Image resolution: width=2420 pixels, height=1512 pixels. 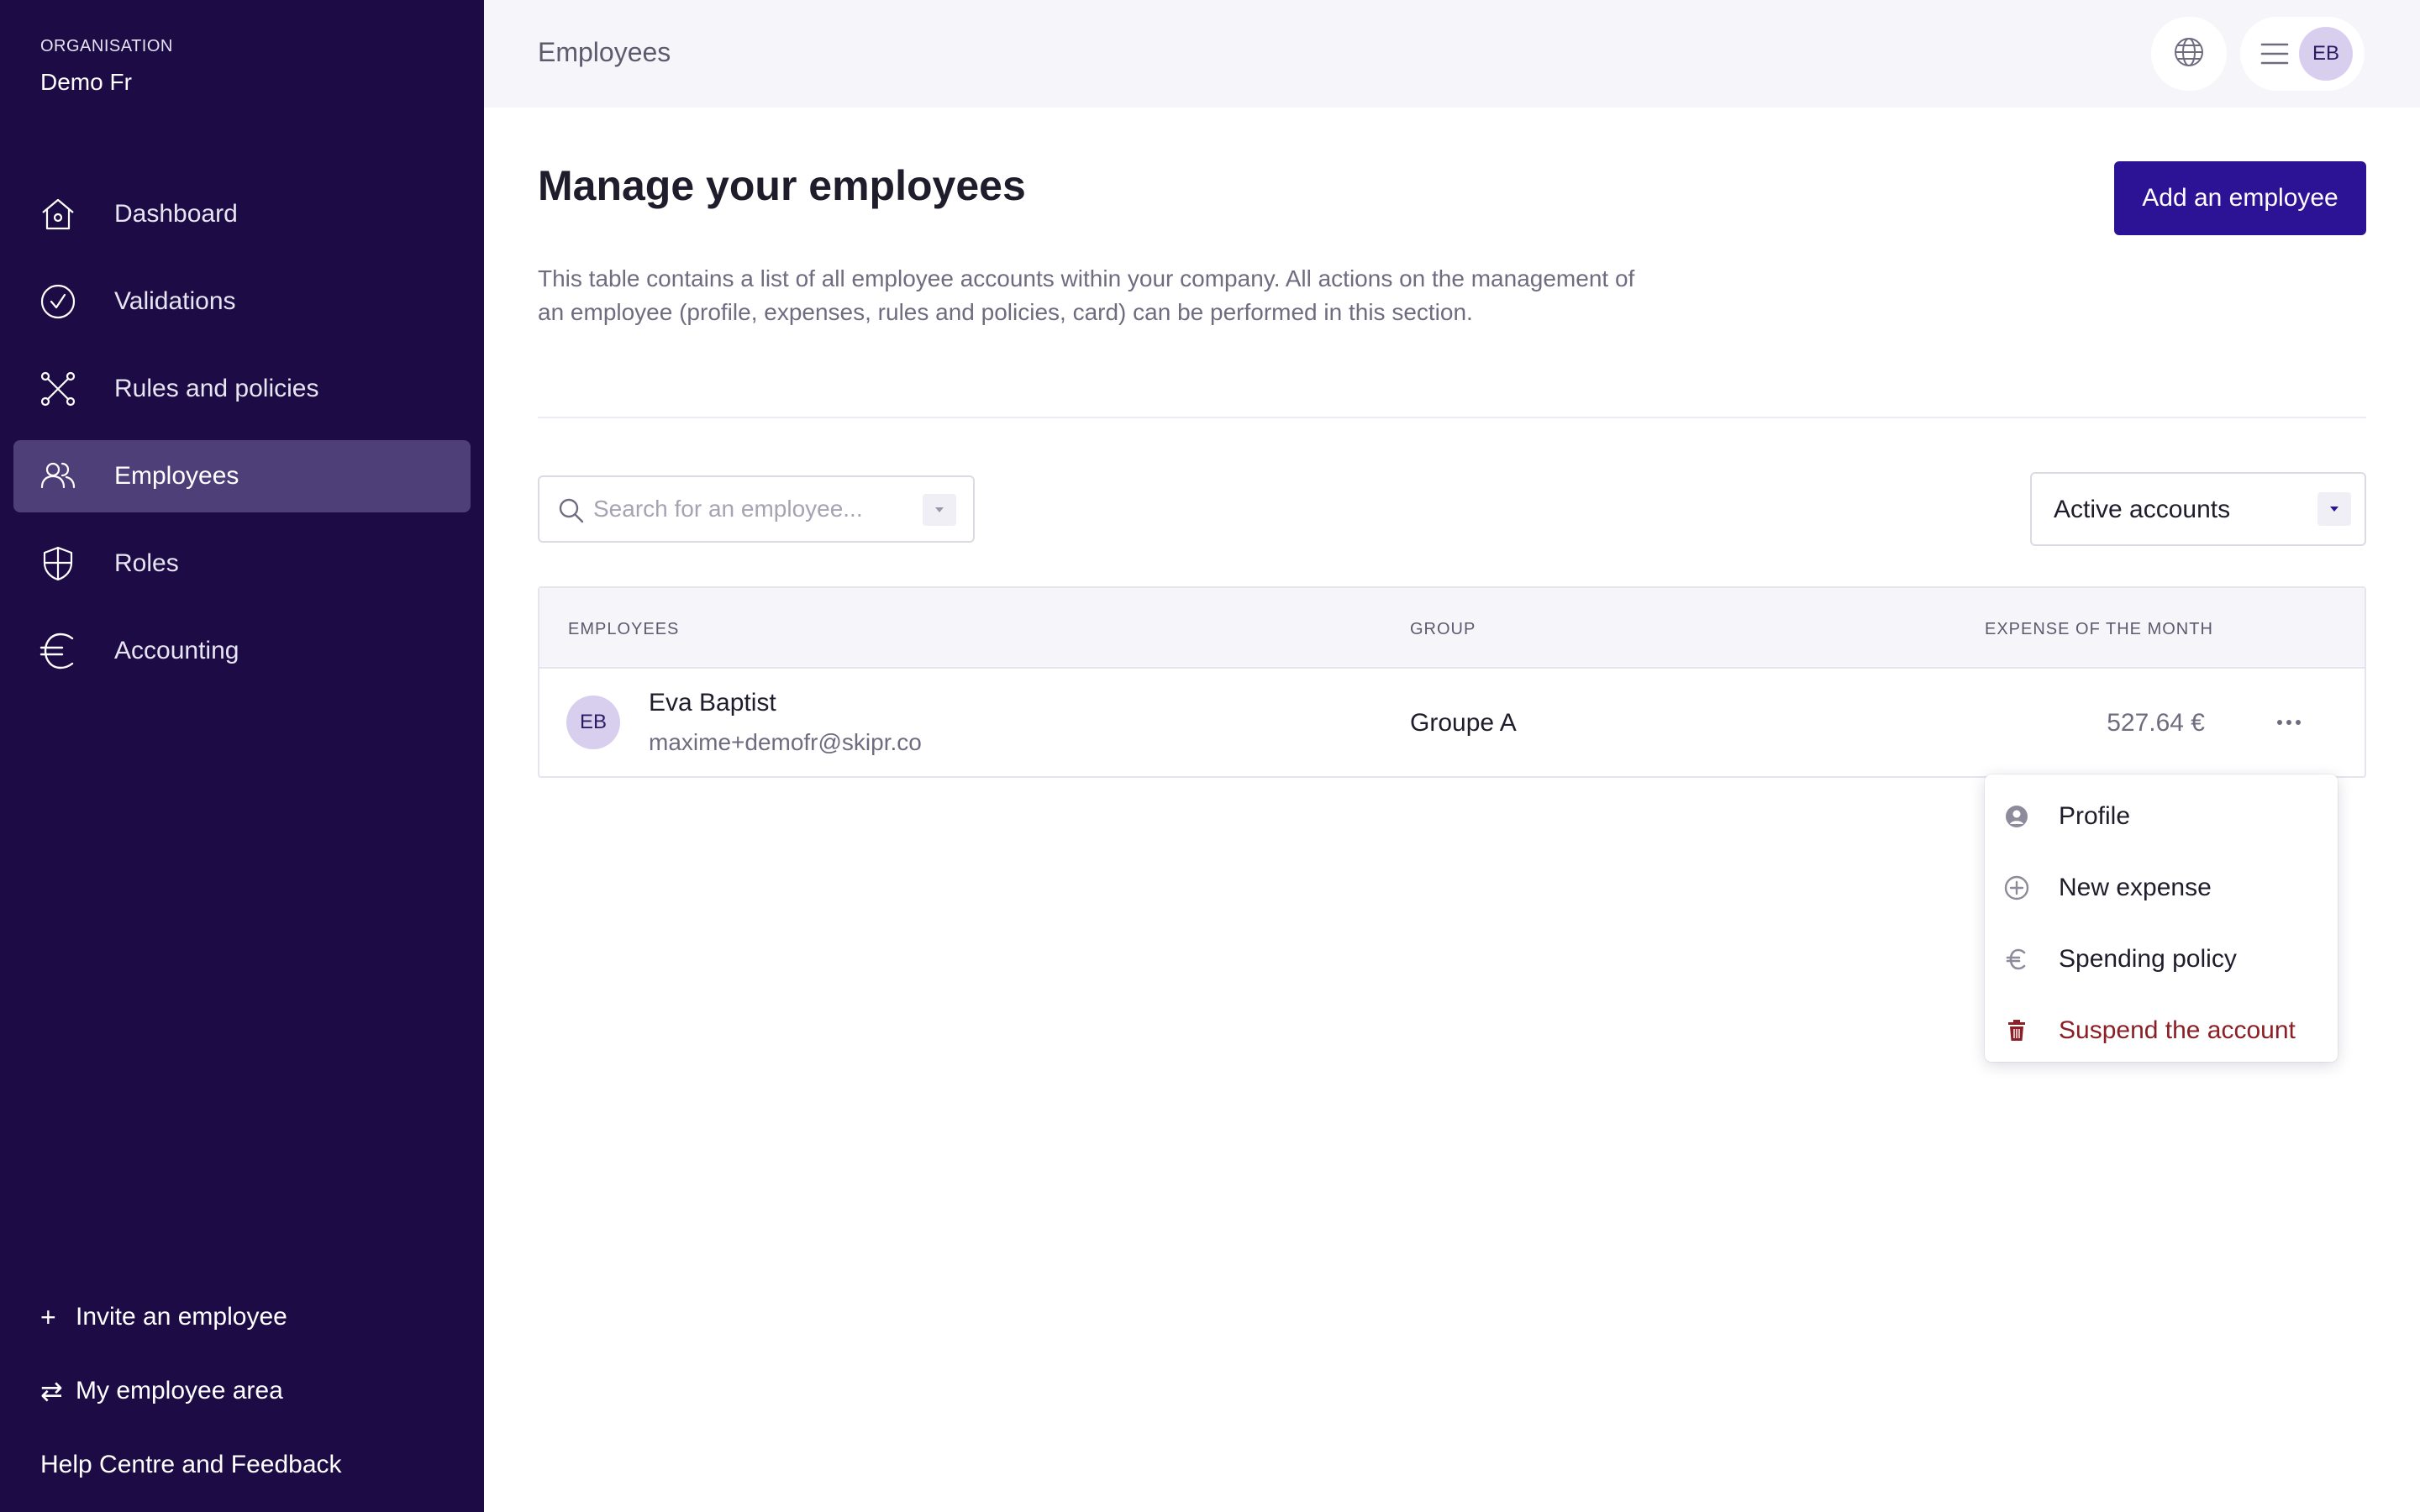 I want to click on sidebar-item-label: Dashboard, so click(x=176, y=214).